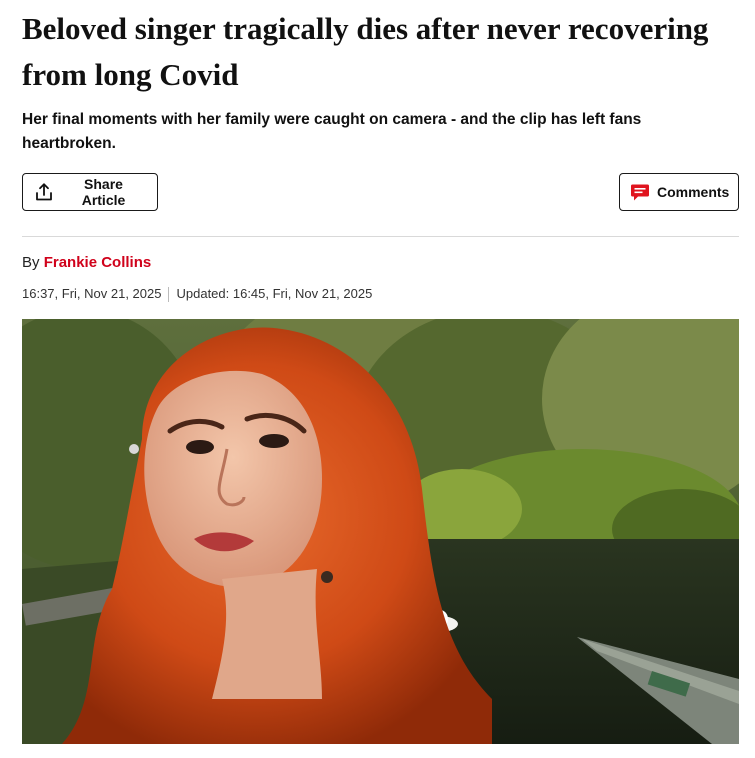 This screenshot has height=758, width=755. I want to click on share-article-button: Share Article, so click(90, 192).